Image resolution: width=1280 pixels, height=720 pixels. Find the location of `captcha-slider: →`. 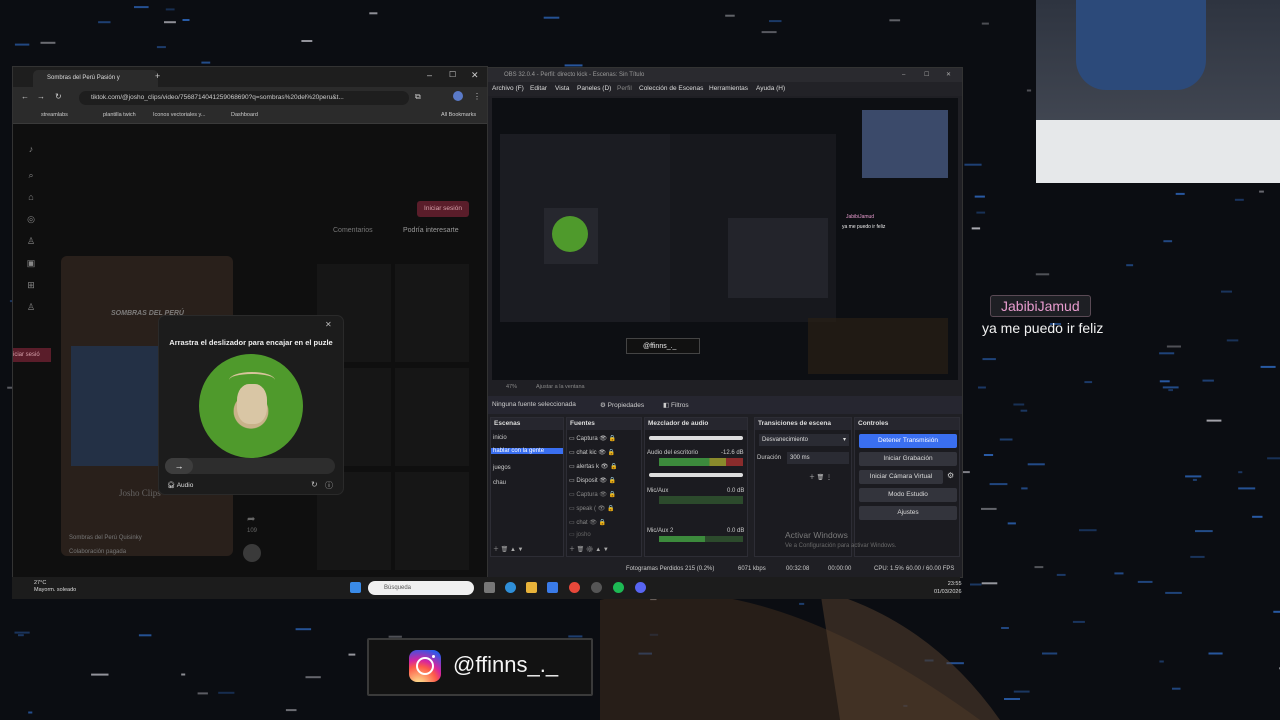

captcha-slider: → is located at coordinates (250, 466).